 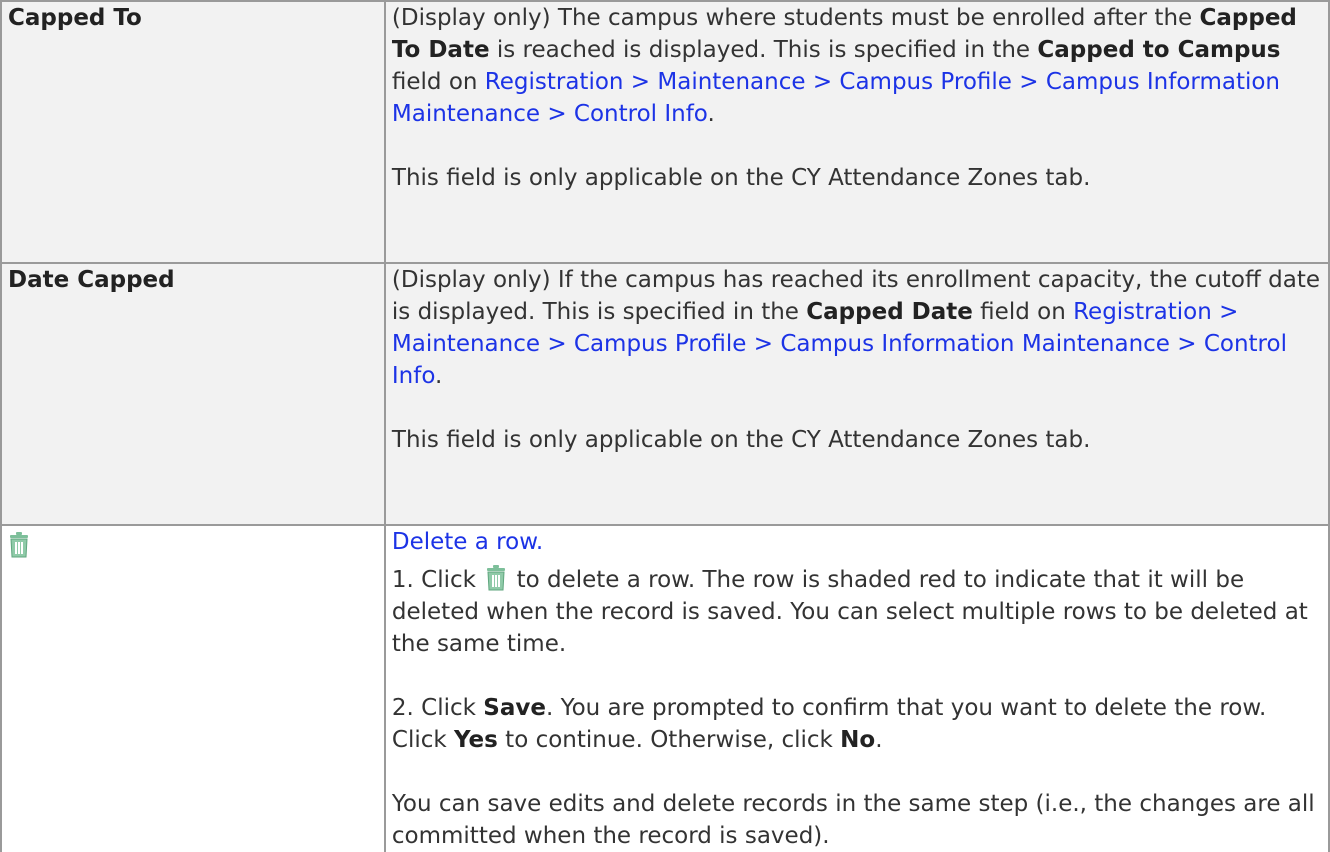 I want to click on step-text: 2. Click, so click(x=437, y=708).